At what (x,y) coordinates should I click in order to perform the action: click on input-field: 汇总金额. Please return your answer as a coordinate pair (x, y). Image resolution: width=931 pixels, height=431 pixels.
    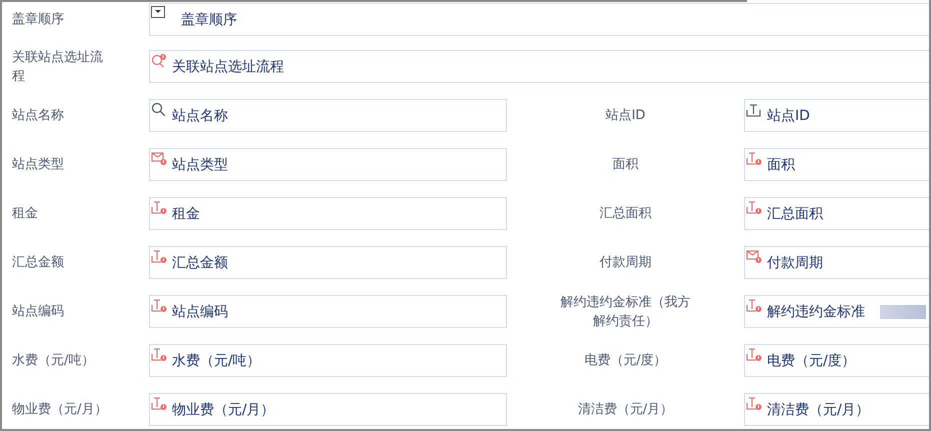
    Looking at the image, I should click on (328, 262).